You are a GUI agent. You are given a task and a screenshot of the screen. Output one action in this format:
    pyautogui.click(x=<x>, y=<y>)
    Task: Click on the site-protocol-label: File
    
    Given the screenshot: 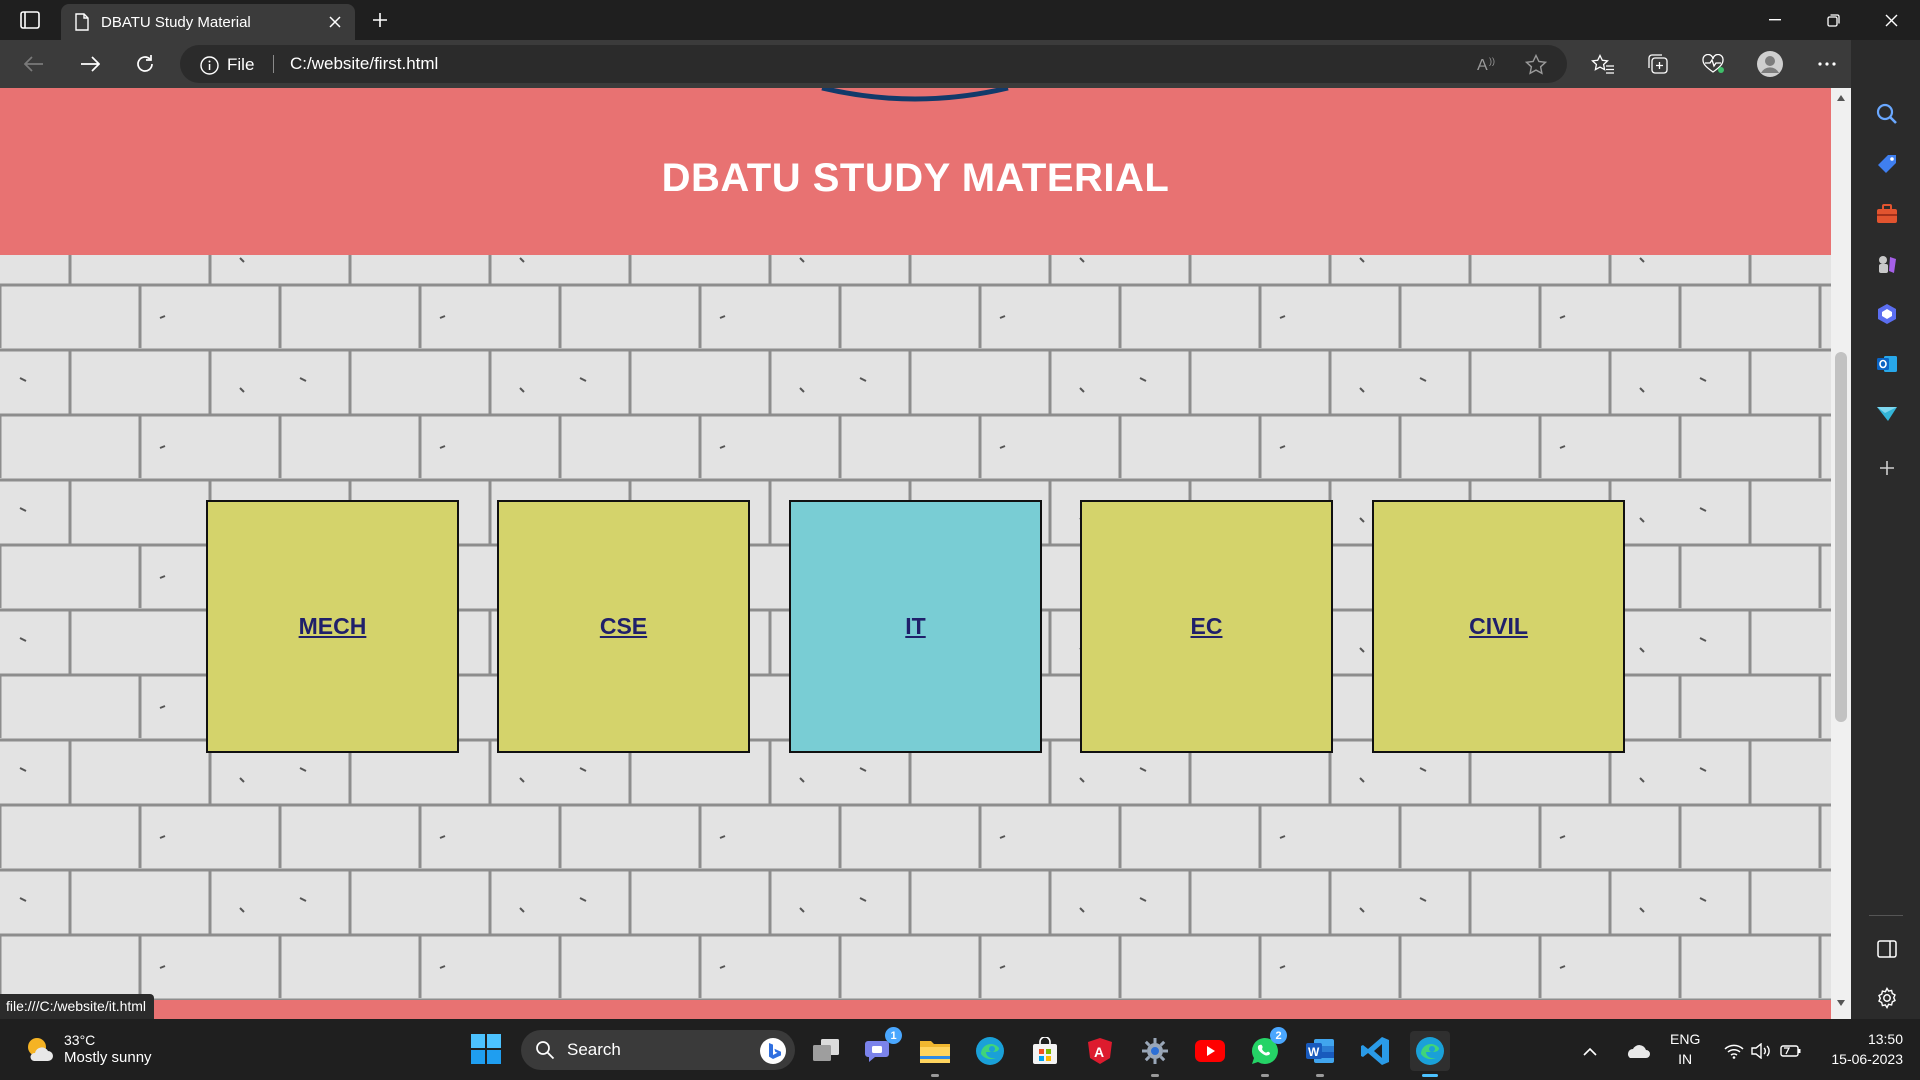 What is the action you would take?
    pyautogui.click(x=241, y=64)
    